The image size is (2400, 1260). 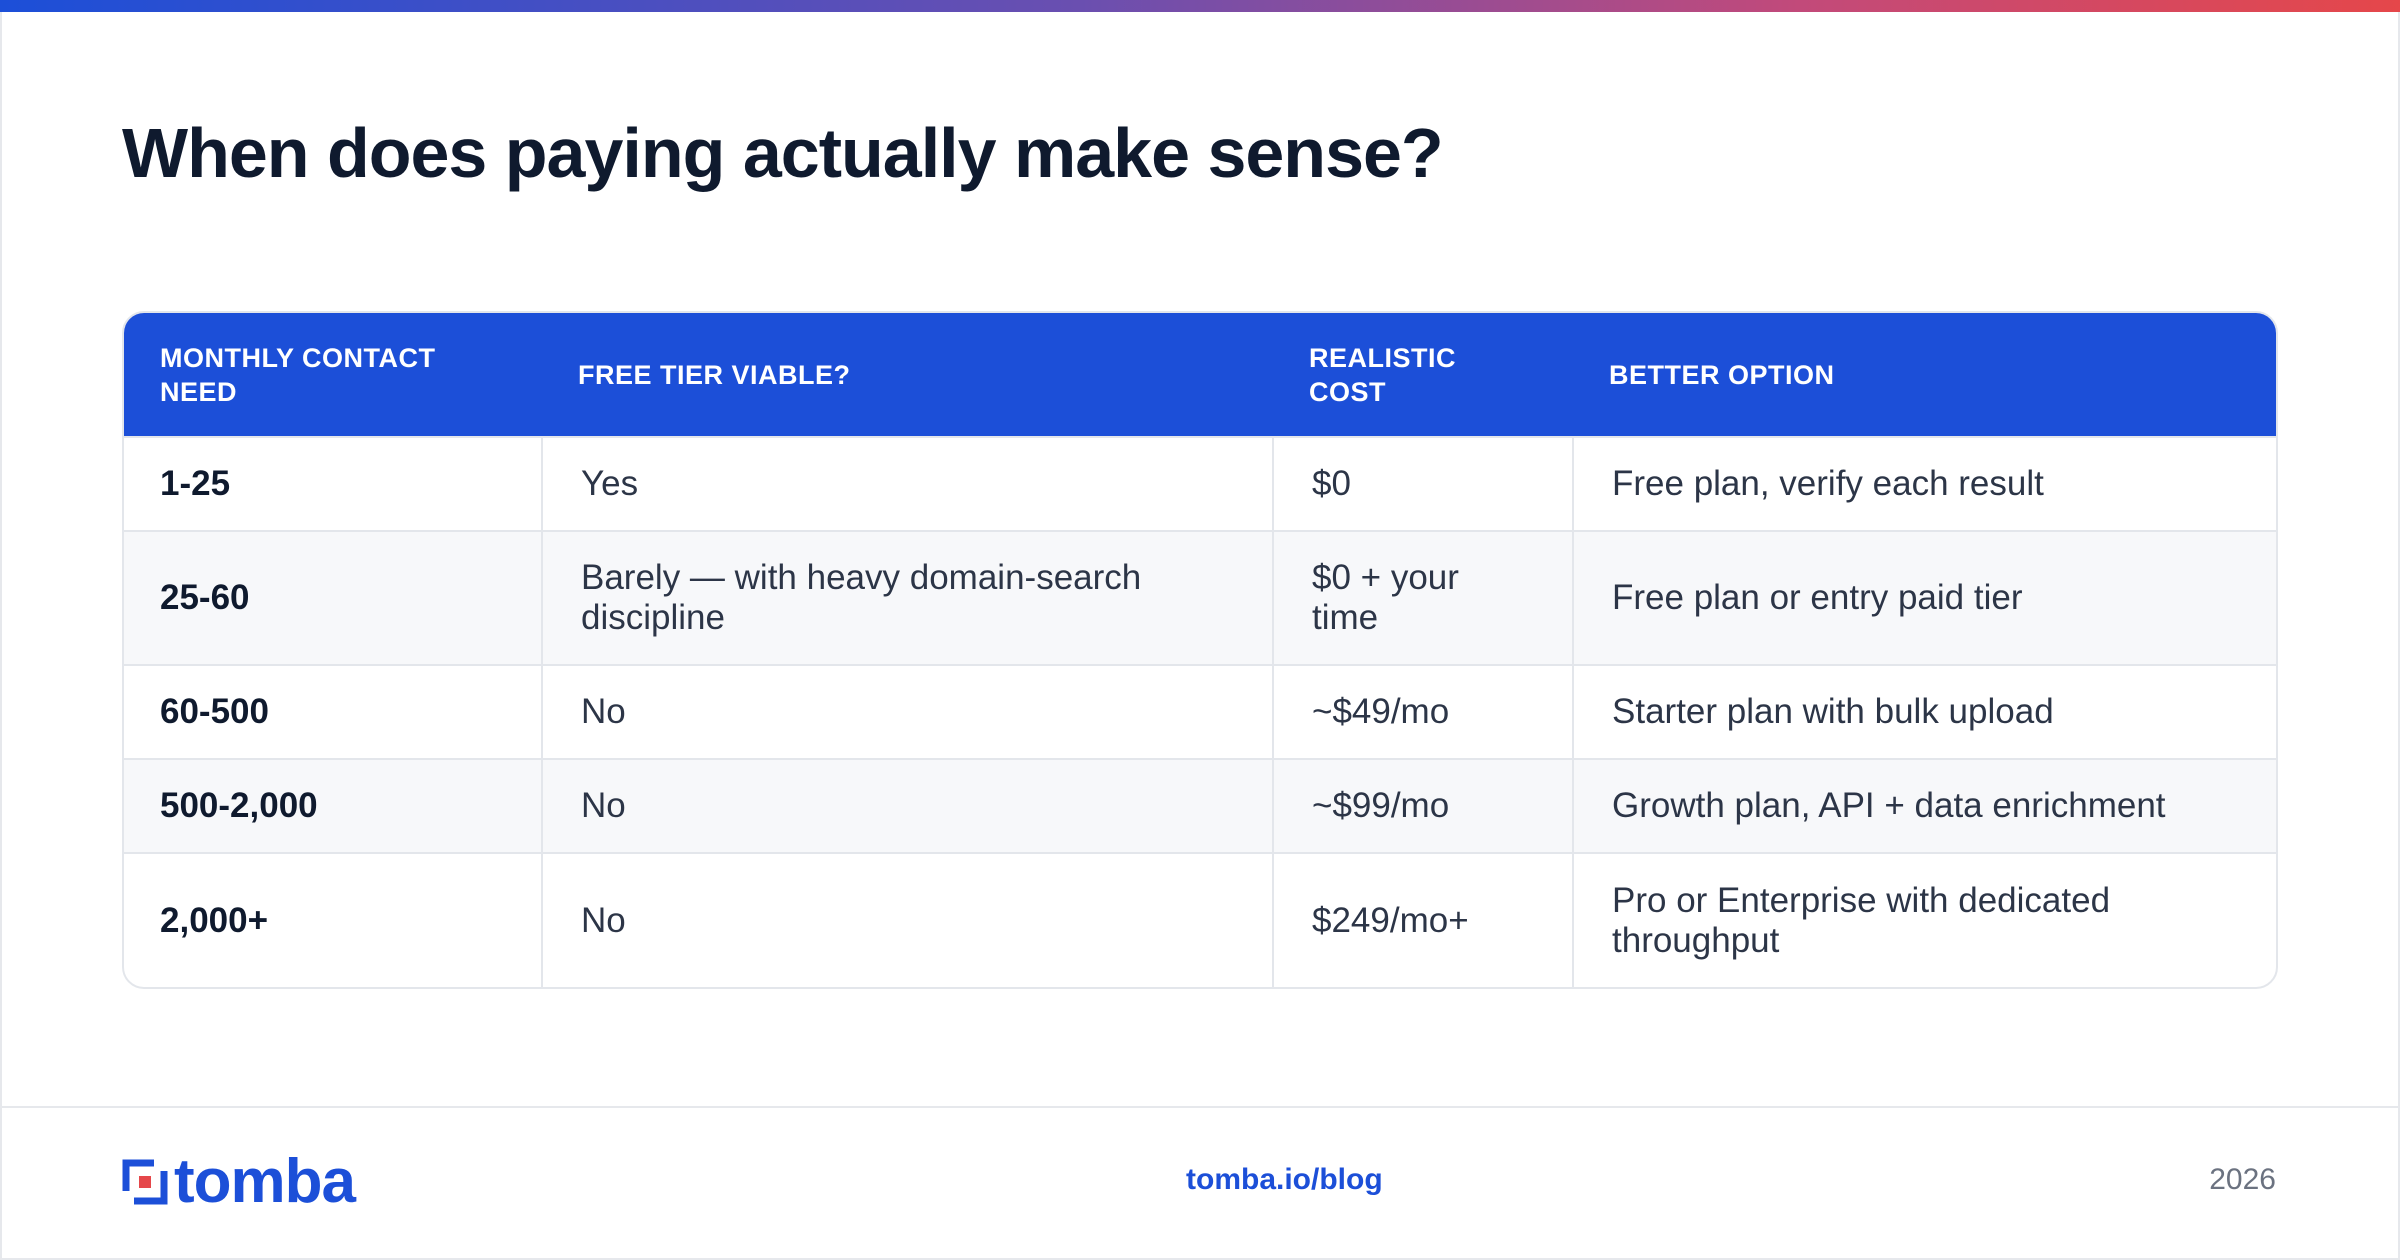 I want to click on blog-link: tomba.io/blog, so click(x=1284, y=1180).